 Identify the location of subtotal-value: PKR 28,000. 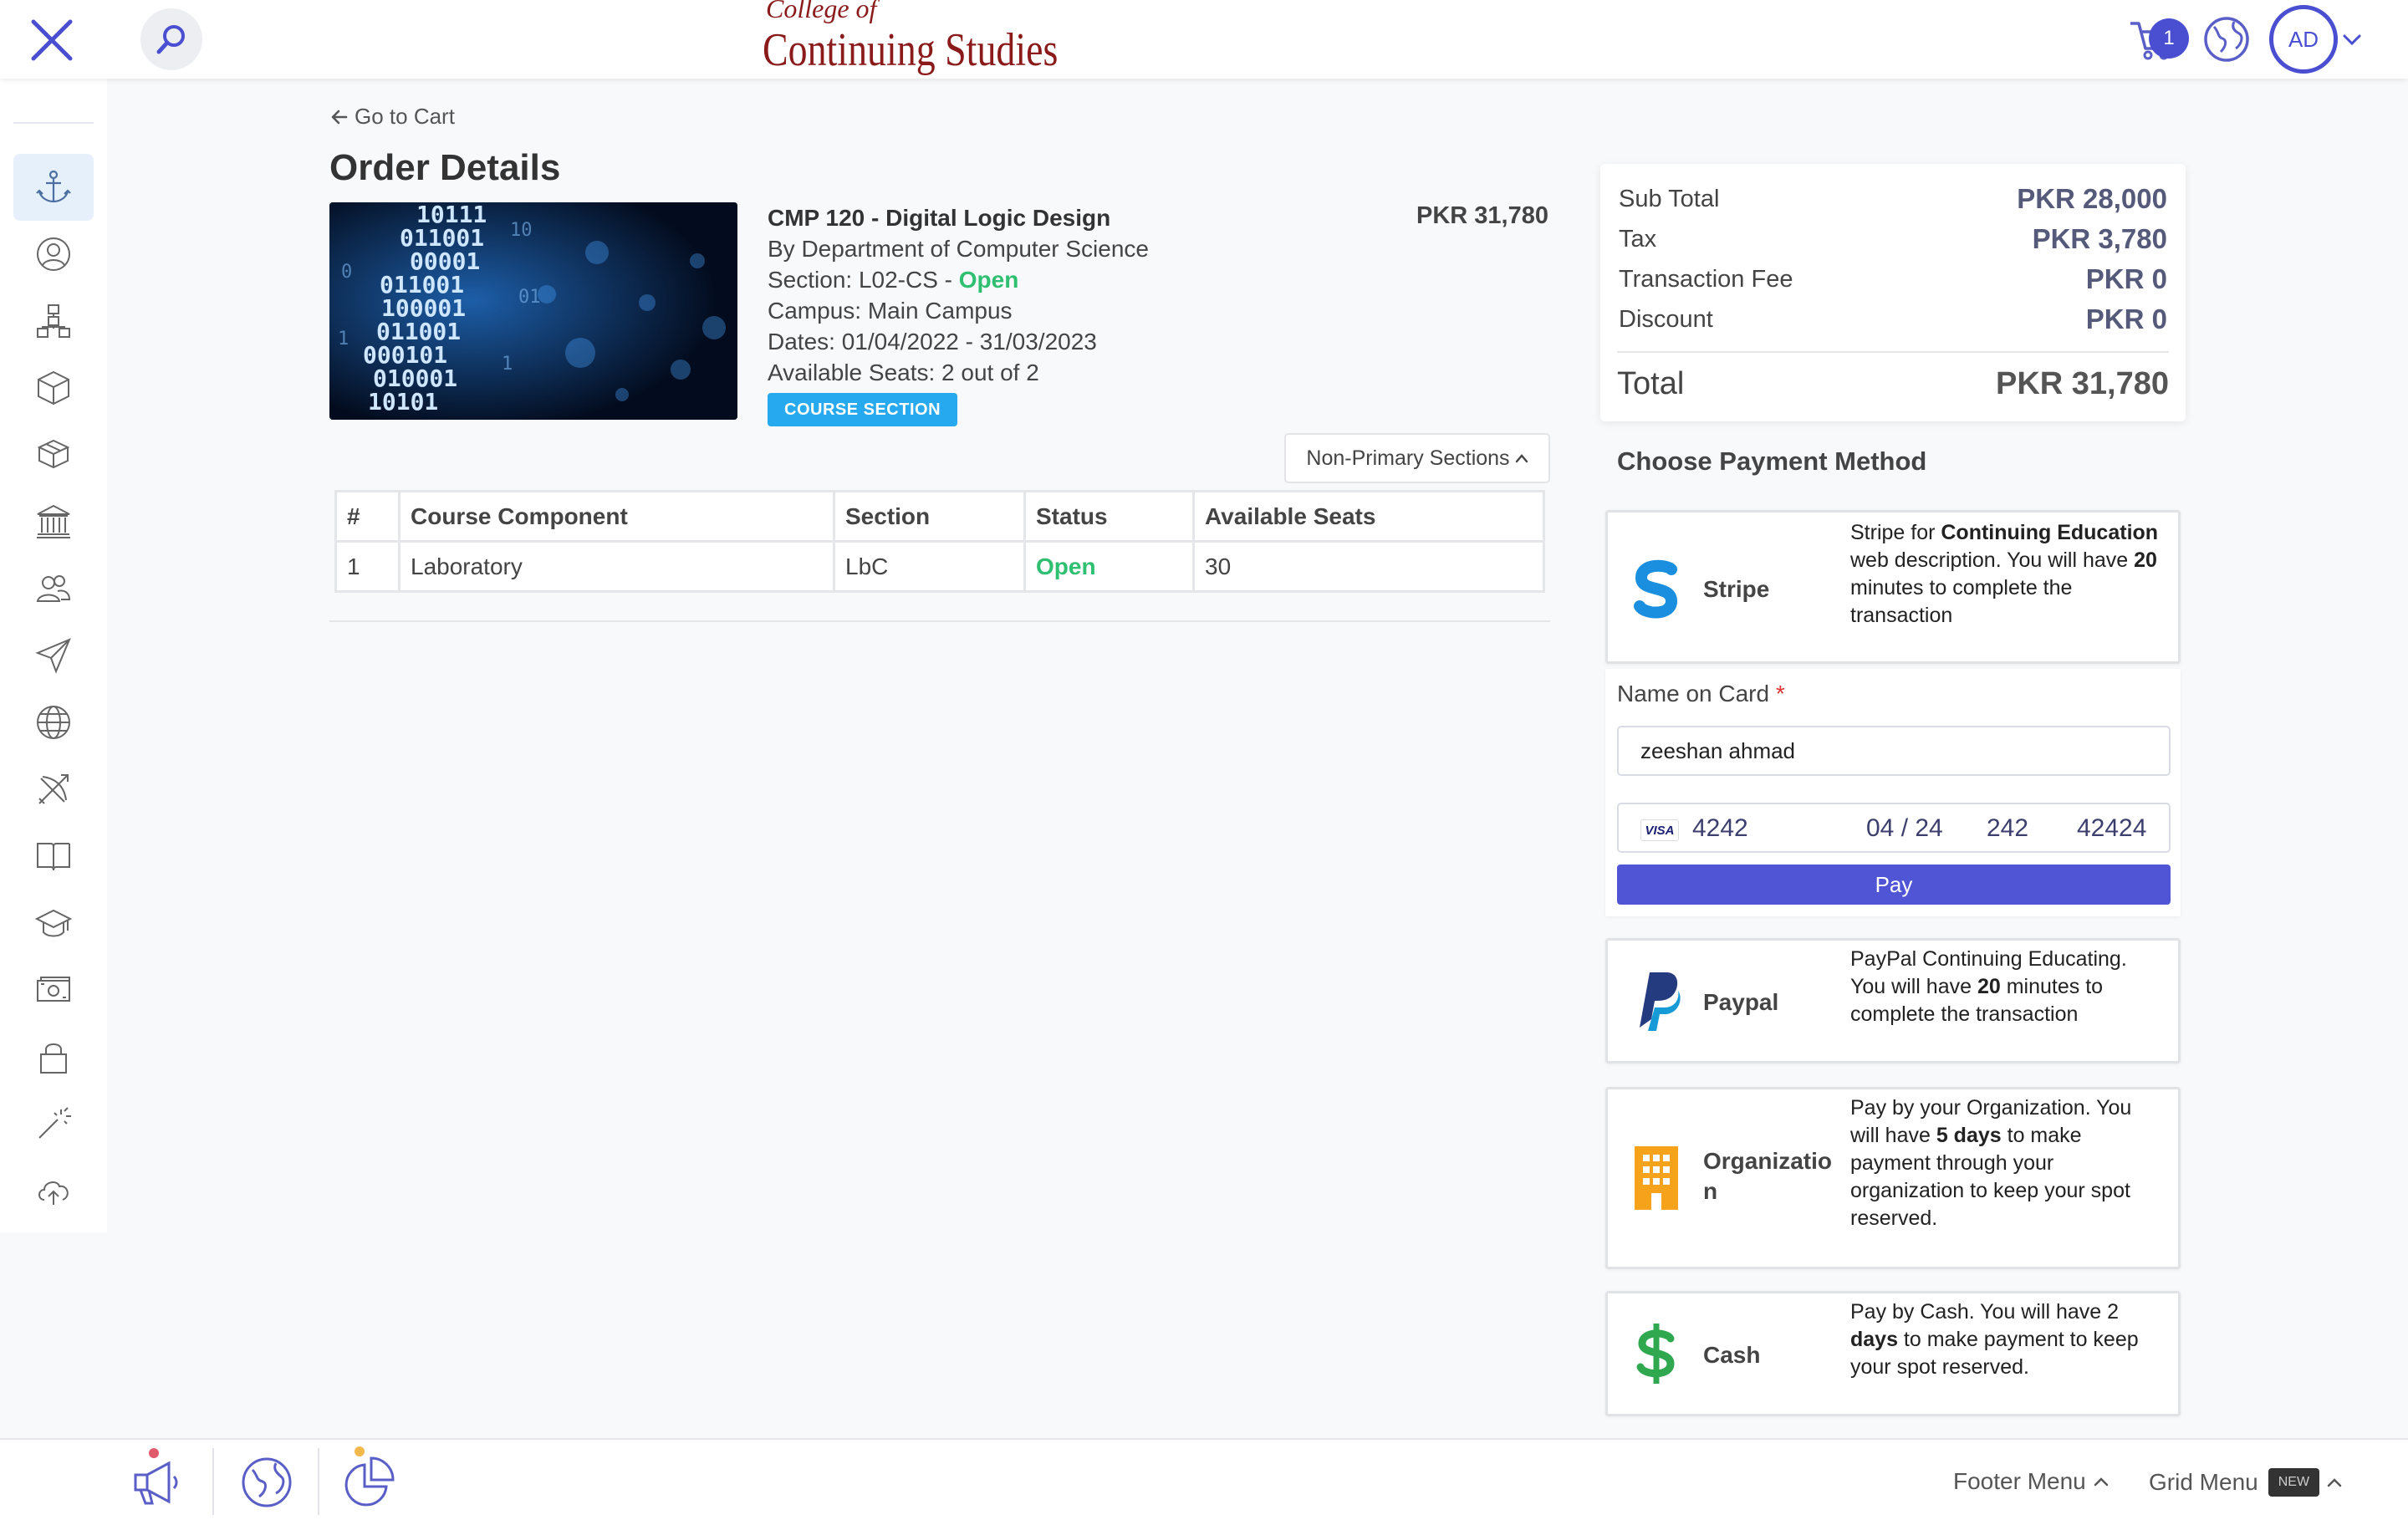
(2092, 198).